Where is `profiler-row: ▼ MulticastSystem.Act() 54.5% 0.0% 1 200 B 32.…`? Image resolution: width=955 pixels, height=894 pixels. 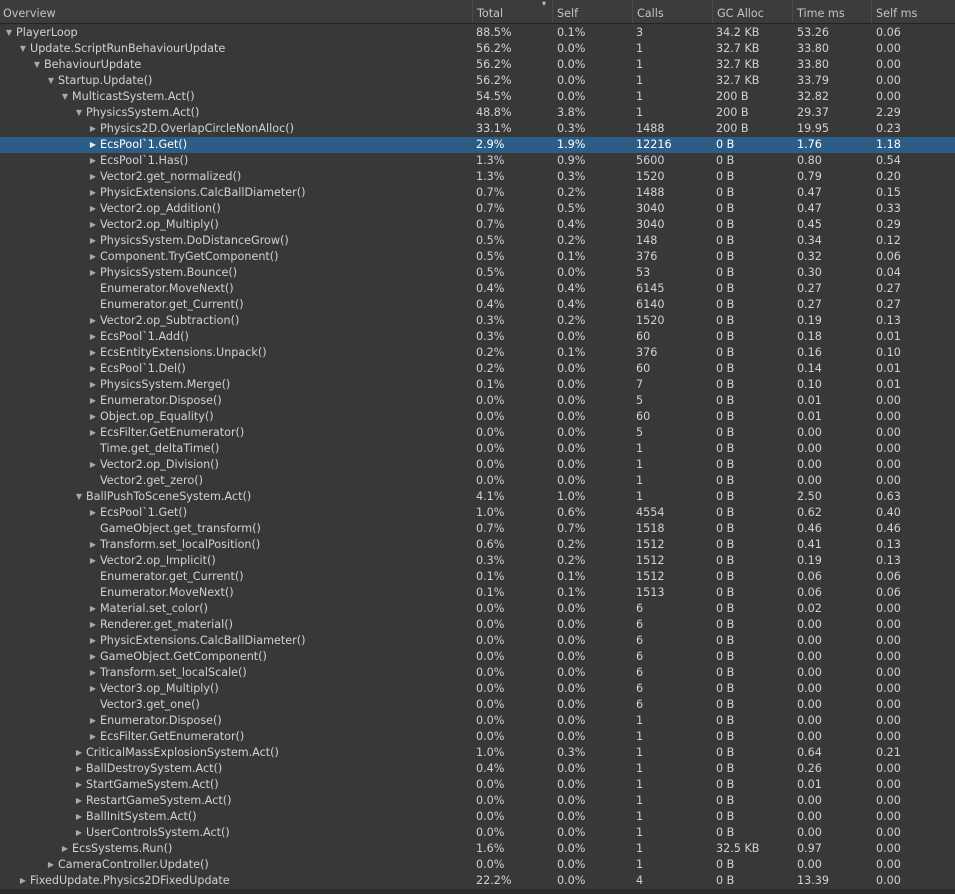 profiler-row: ▼ MulticastSystem.Act() 54.5% 0.0% 1 200 B 32.… is located at coordinates (477, 97).